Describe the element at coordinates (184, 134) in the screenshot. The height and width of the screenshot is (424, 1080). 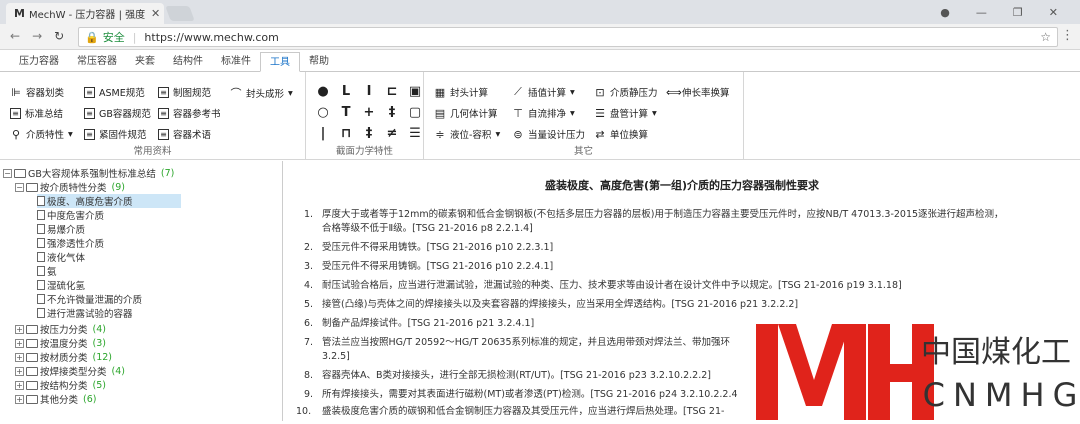
I see `vessel-terms-button: ≡ 容器术语` at that location.